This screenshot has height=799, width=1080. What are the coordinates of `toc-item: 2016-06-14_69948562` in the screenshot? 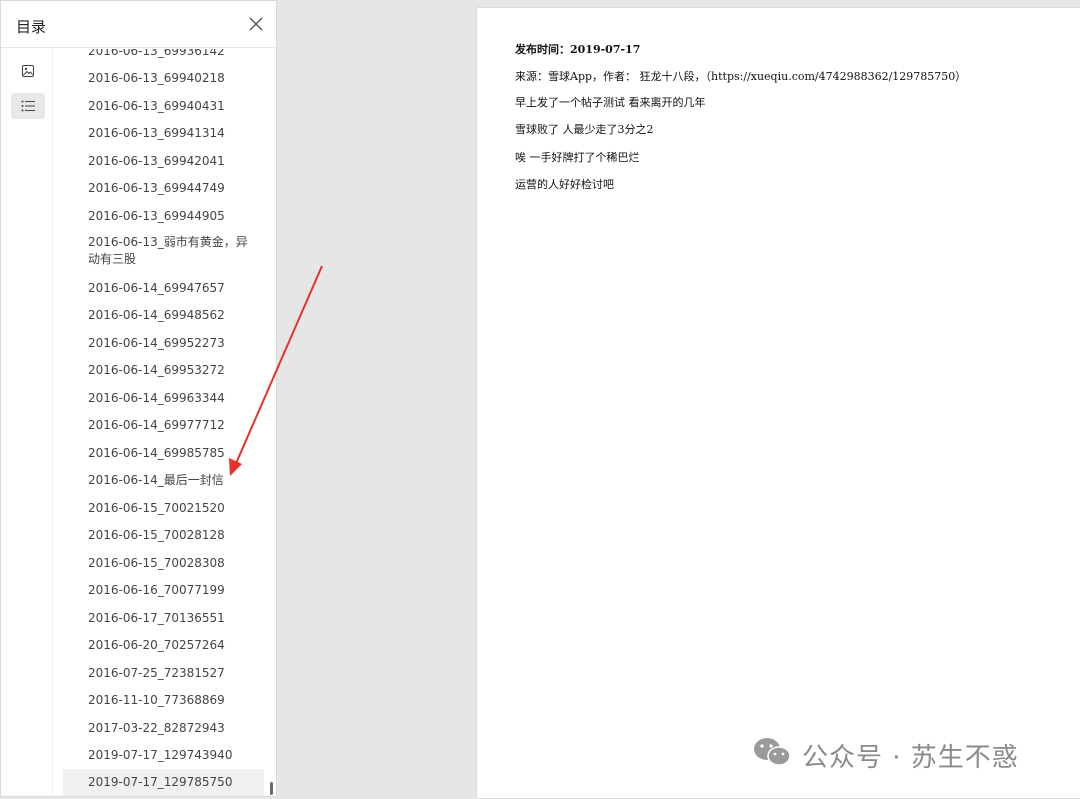 It's located at (163, 315).